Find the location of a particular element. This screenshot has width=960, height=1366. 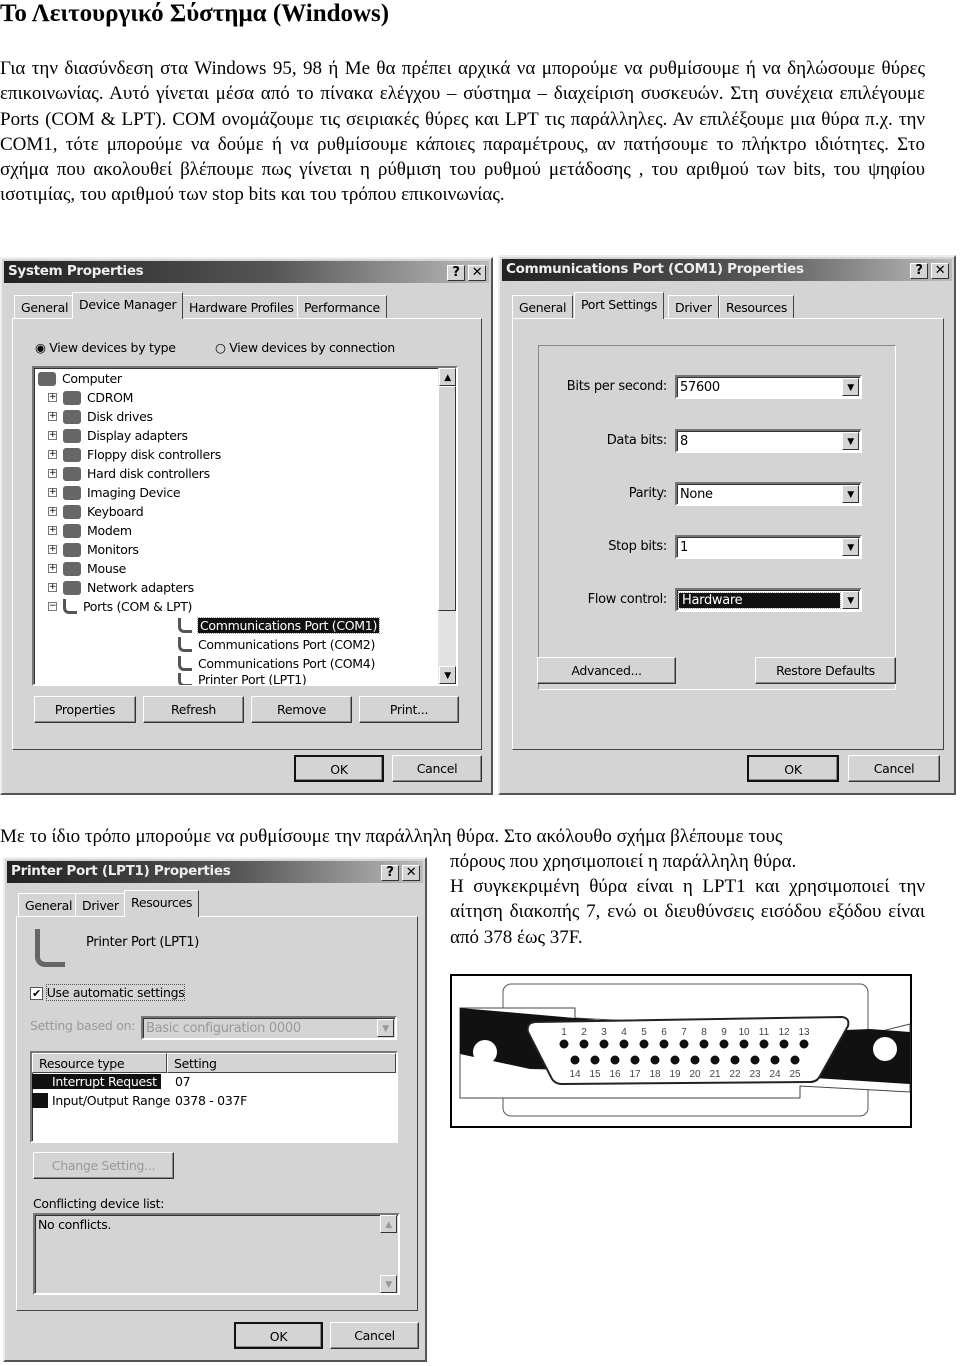

use-automatic-settings-checkbox: ✔ Use automatic settings is located at coordinates (108, 992).